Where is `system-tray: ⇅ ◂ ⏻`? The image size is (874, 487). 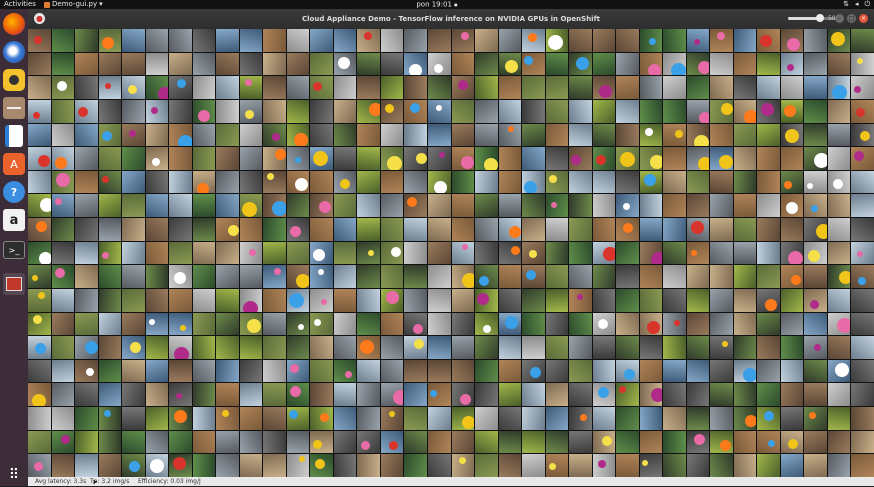
system-tray: ⇅ ◂ ⏻ is located at coordinates (856, 4).